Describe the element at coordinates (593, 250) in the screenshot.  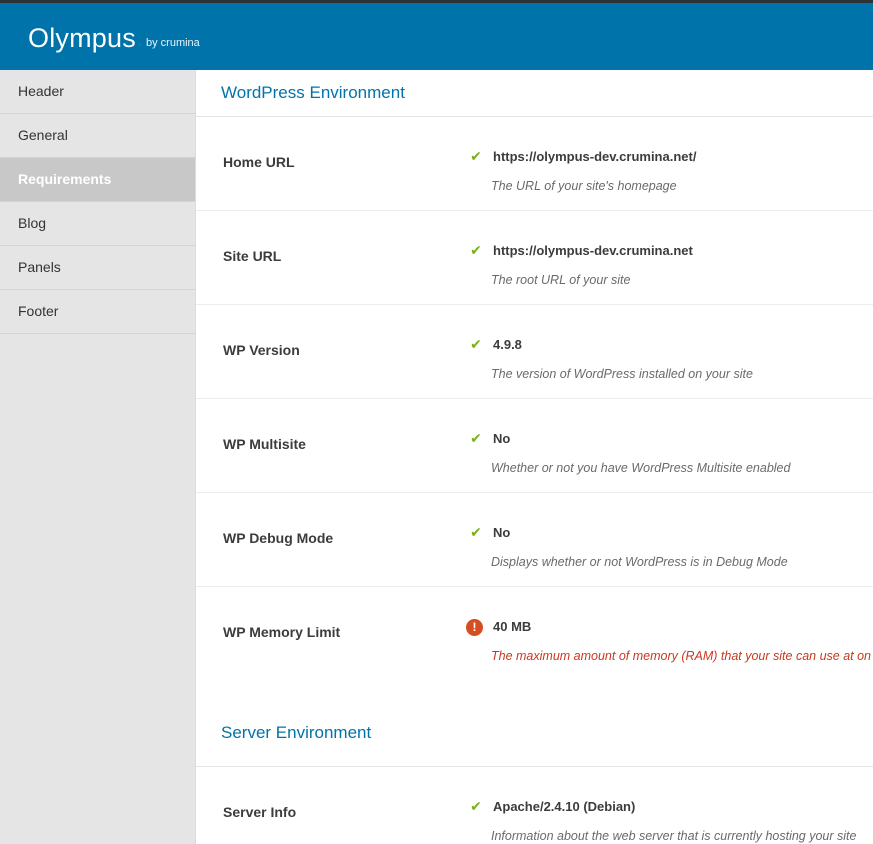
I see `requirement-value: https://olympus-dev.crumina.net` at that location.